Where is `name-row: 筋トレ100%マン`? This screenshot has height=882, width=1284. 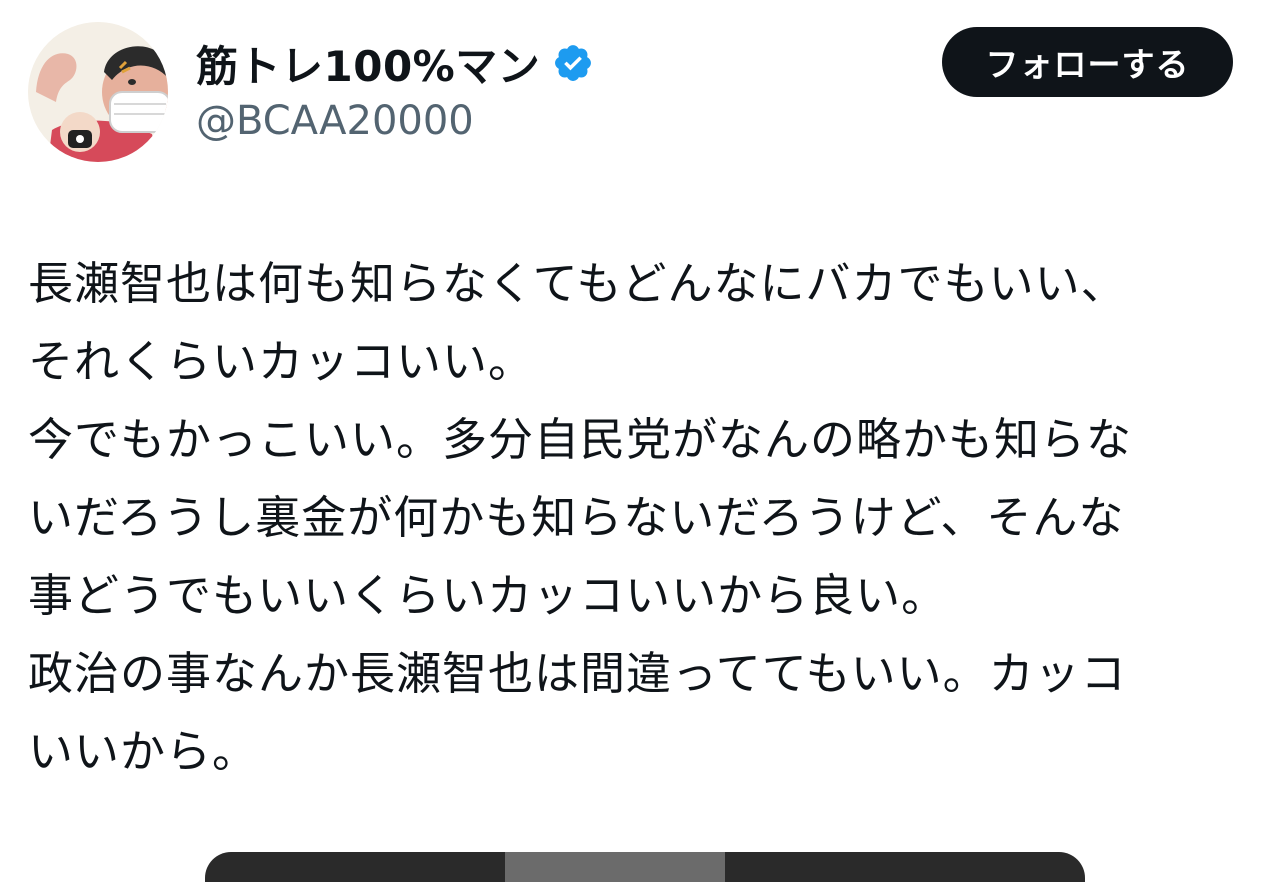 name-row: 筋トレ100%マン is located at coordinates (395, 63).